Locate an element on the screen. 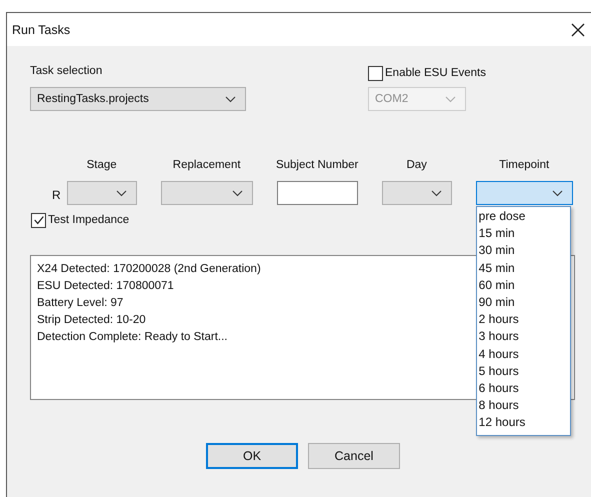  column-header: Replacement is located at coordinates (207, 166).